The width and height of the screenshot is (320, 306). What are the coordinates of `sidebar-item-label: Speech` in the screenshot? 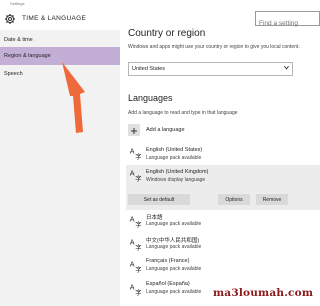 It's located at (13, 74).